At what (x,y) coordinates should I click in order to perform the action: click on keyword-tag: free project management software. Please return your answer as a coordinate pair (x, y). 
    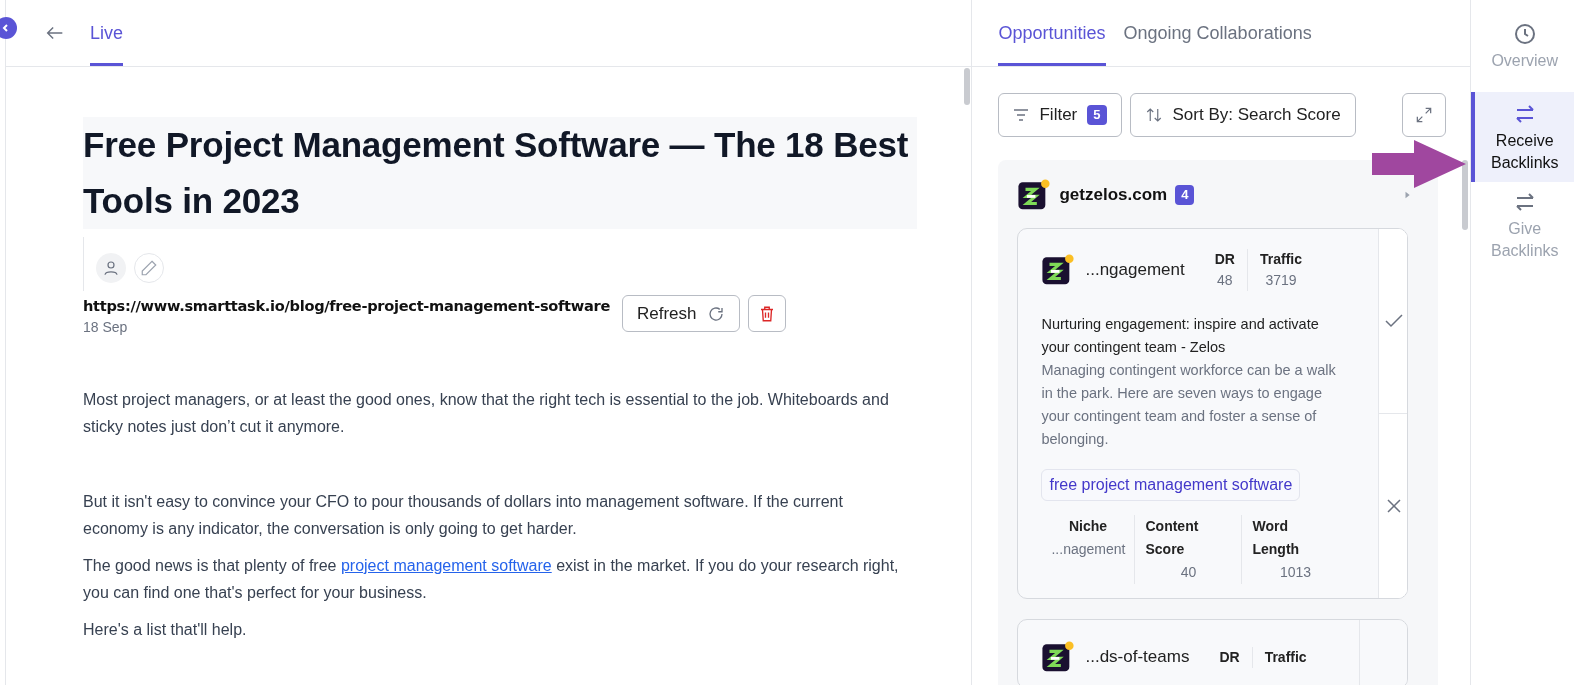
    Looking at the image, I should click on (1171, 485).